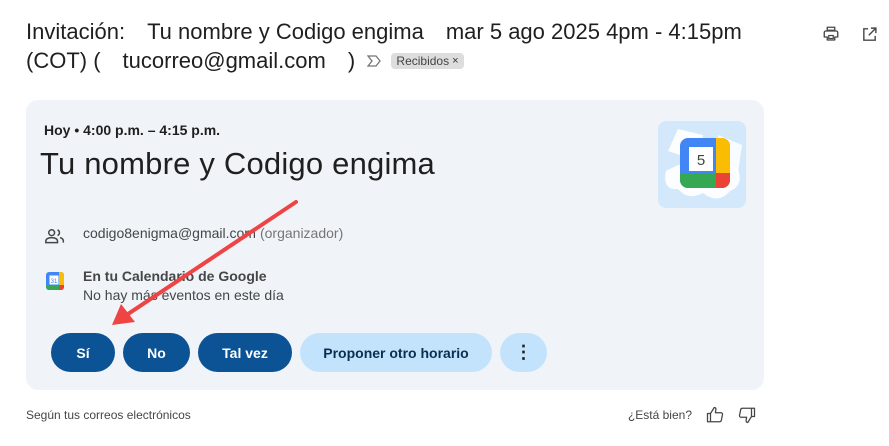 This screenshot has height=446, width=889. Describe the element at coordinates (132, 130) in the screenshot. I see `event-time: Hoy • 4:00 p.m. – 4:15 p.m.` at that location.